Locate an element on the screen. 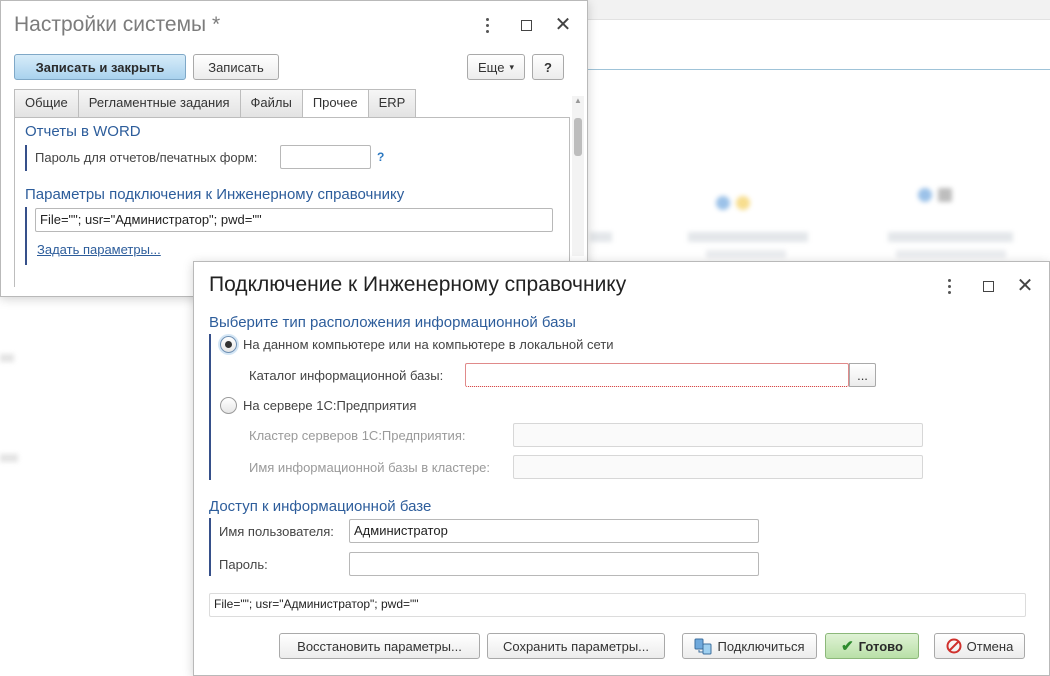 Image resolution: width=1050 pixels, height=676 pixels. password-input is located at coordinates (554, 564).